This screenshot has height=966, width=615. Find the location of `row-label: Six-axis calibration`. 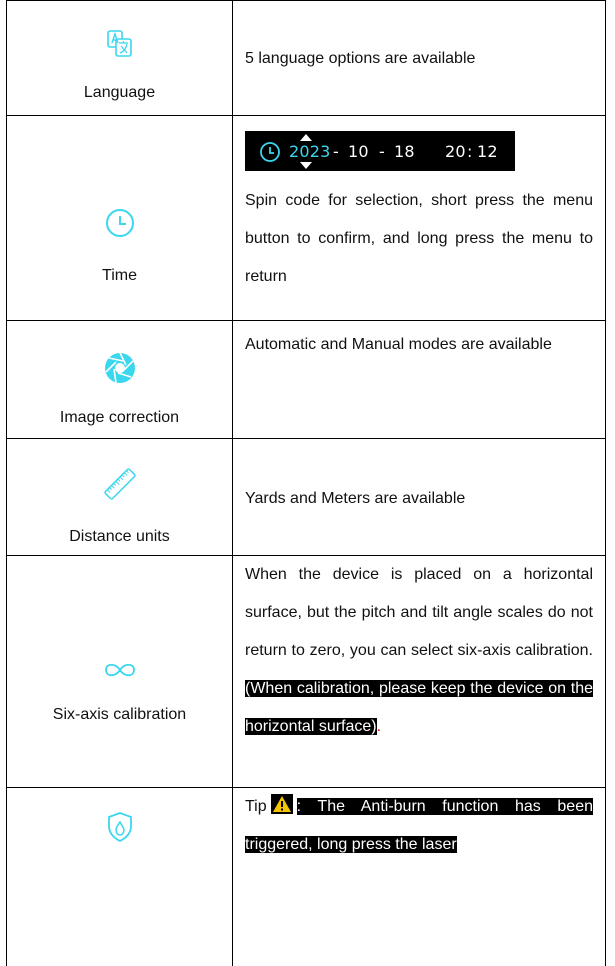

row-label: Six-axis calibration is located at coordinates (119, 714).